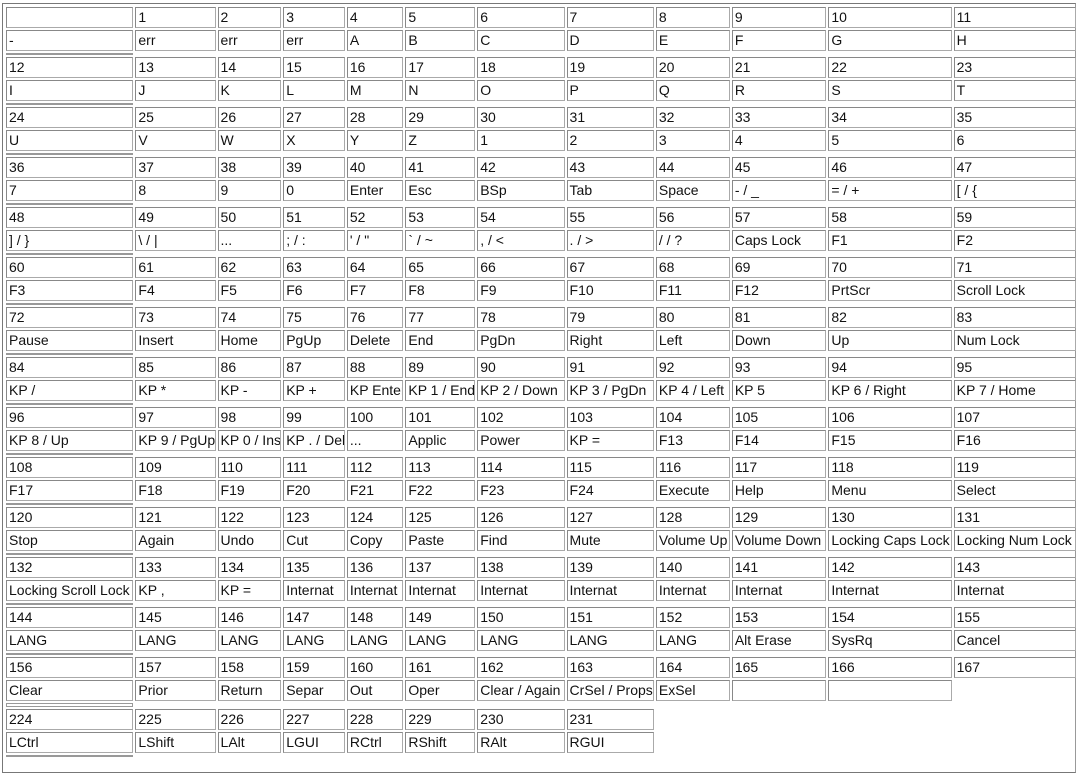  Describe the element at coordinates (692, 267) in the screenshot. I see `keycode-cell: 68` at that location.